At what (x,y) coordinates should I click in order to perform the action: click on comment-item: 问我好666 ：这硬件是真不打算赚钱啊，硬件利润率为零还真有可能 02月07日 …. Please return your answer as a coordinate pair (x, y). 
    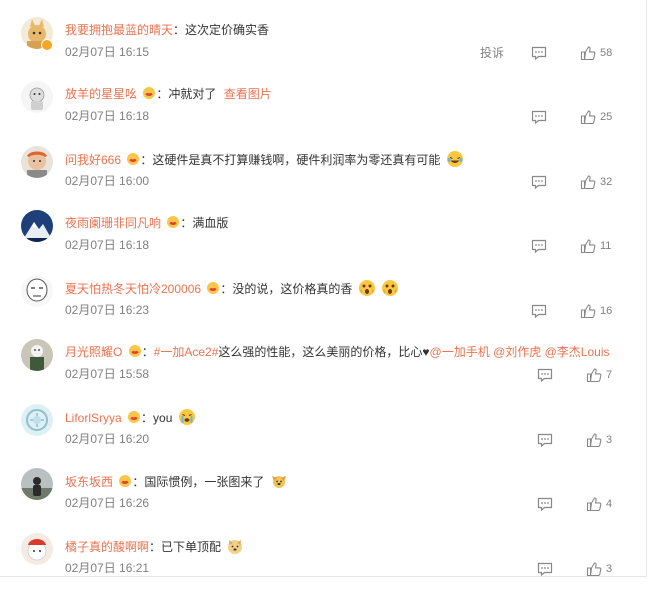
    Looking at the image, I should click on (324, 178).